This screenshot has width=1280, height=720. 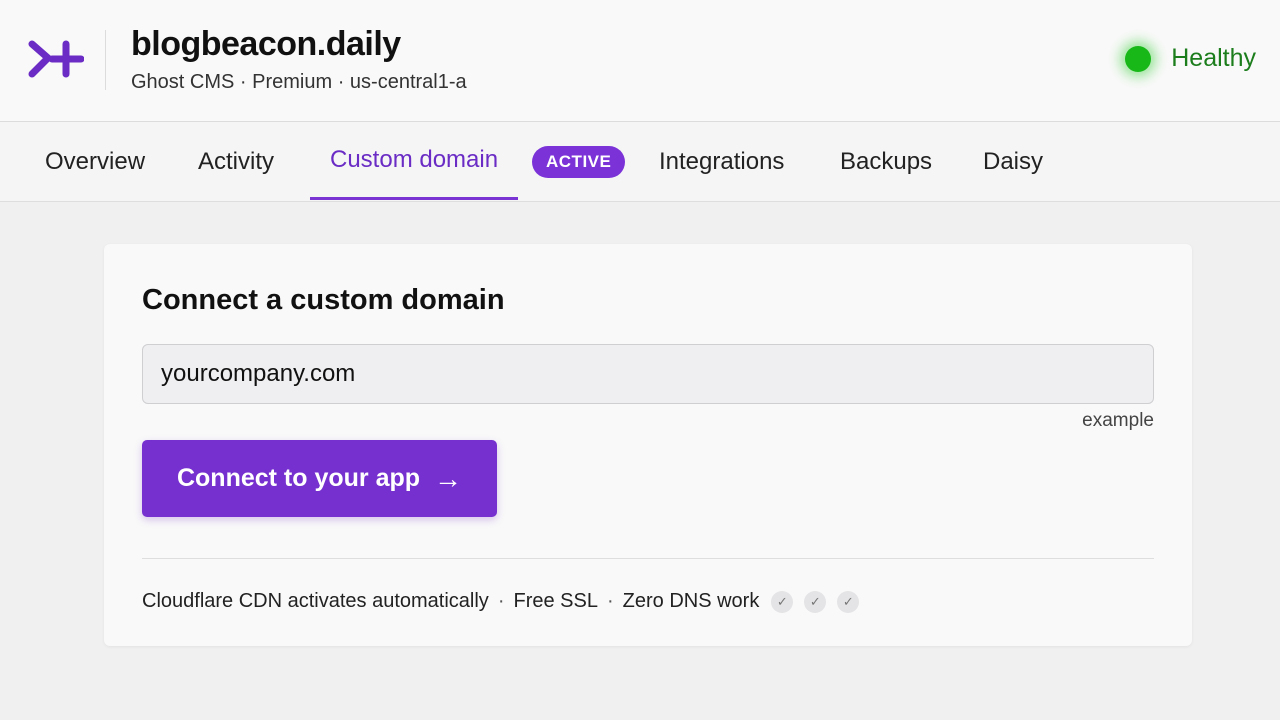 I want to click on tab-backups: Backups, so click(x=886, y=161).